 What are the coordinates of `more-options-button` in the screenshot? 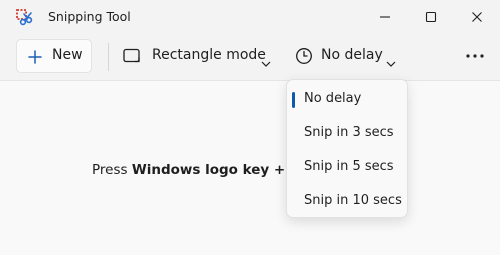 It's located at (475, 56).